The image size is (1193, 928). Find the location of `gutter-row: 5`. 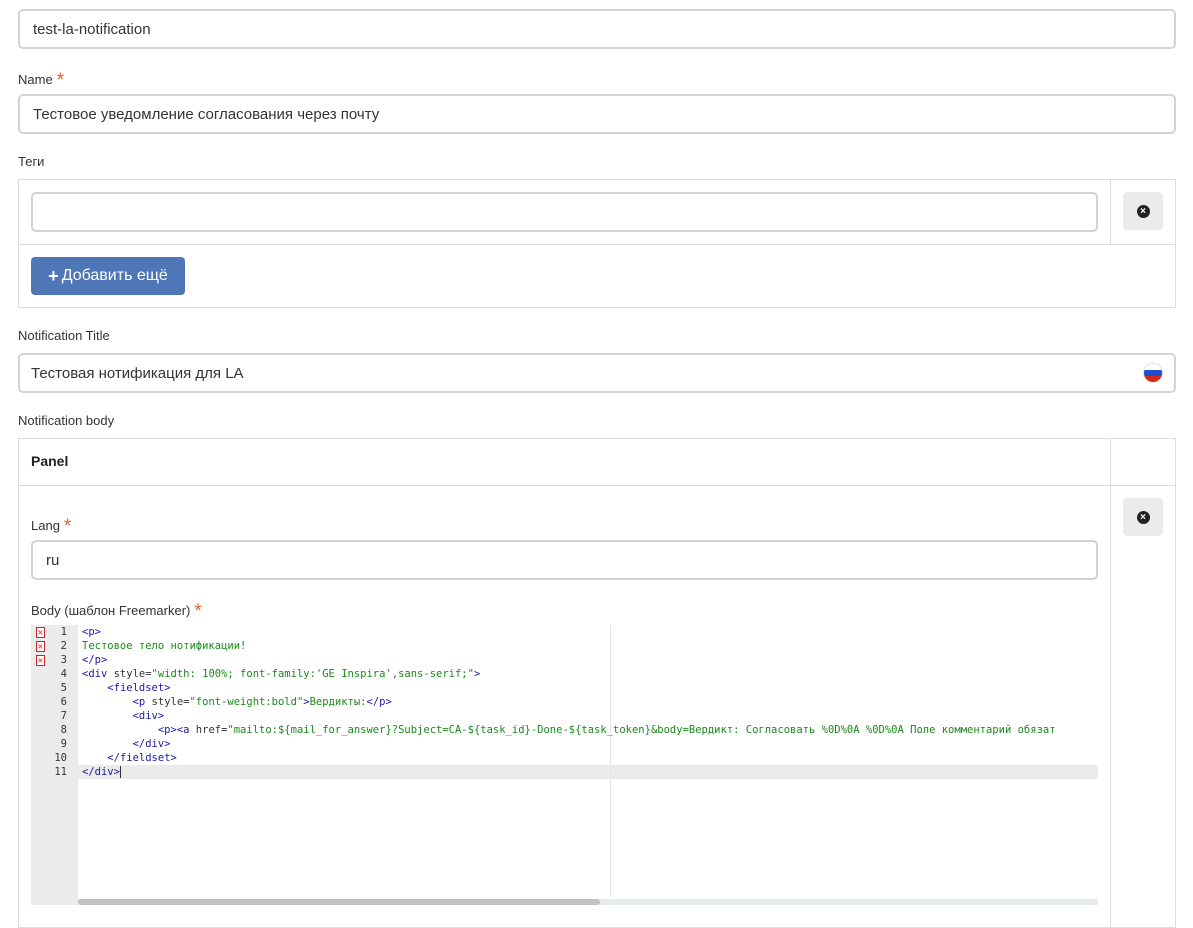

gutter-row: 5 is located at coordinates (54, 688).